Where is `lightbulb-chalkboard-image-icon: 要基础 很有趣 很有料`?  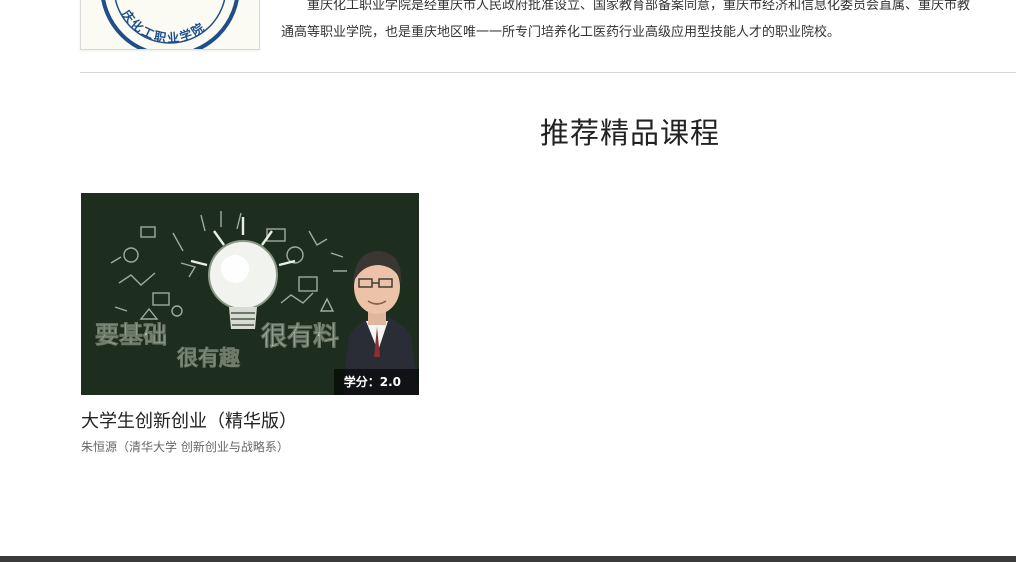
lightbulb-chalkboard-image-icon: 要基础 很有趣 很有料 is located at coordinates (250, 294).